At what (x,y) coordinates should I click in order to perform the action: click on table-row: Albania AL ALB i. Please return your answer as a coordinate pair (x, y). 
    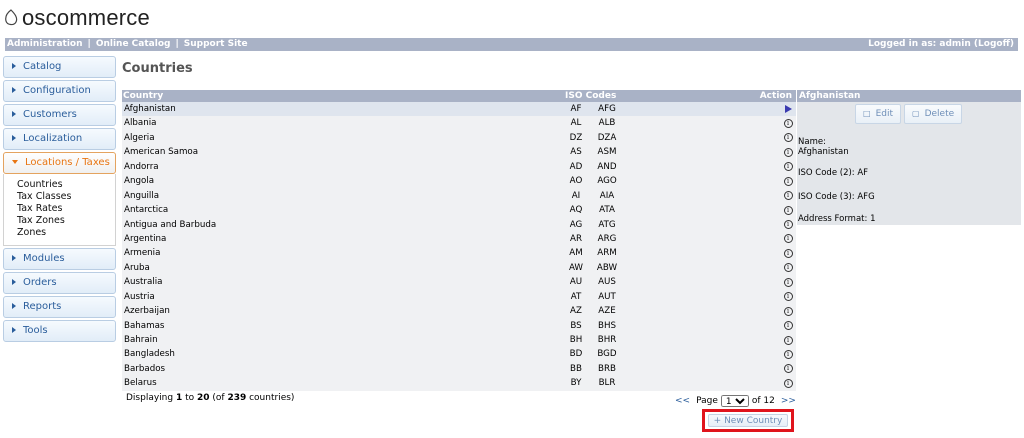
    Looking at the image, I should click on (459, 123).